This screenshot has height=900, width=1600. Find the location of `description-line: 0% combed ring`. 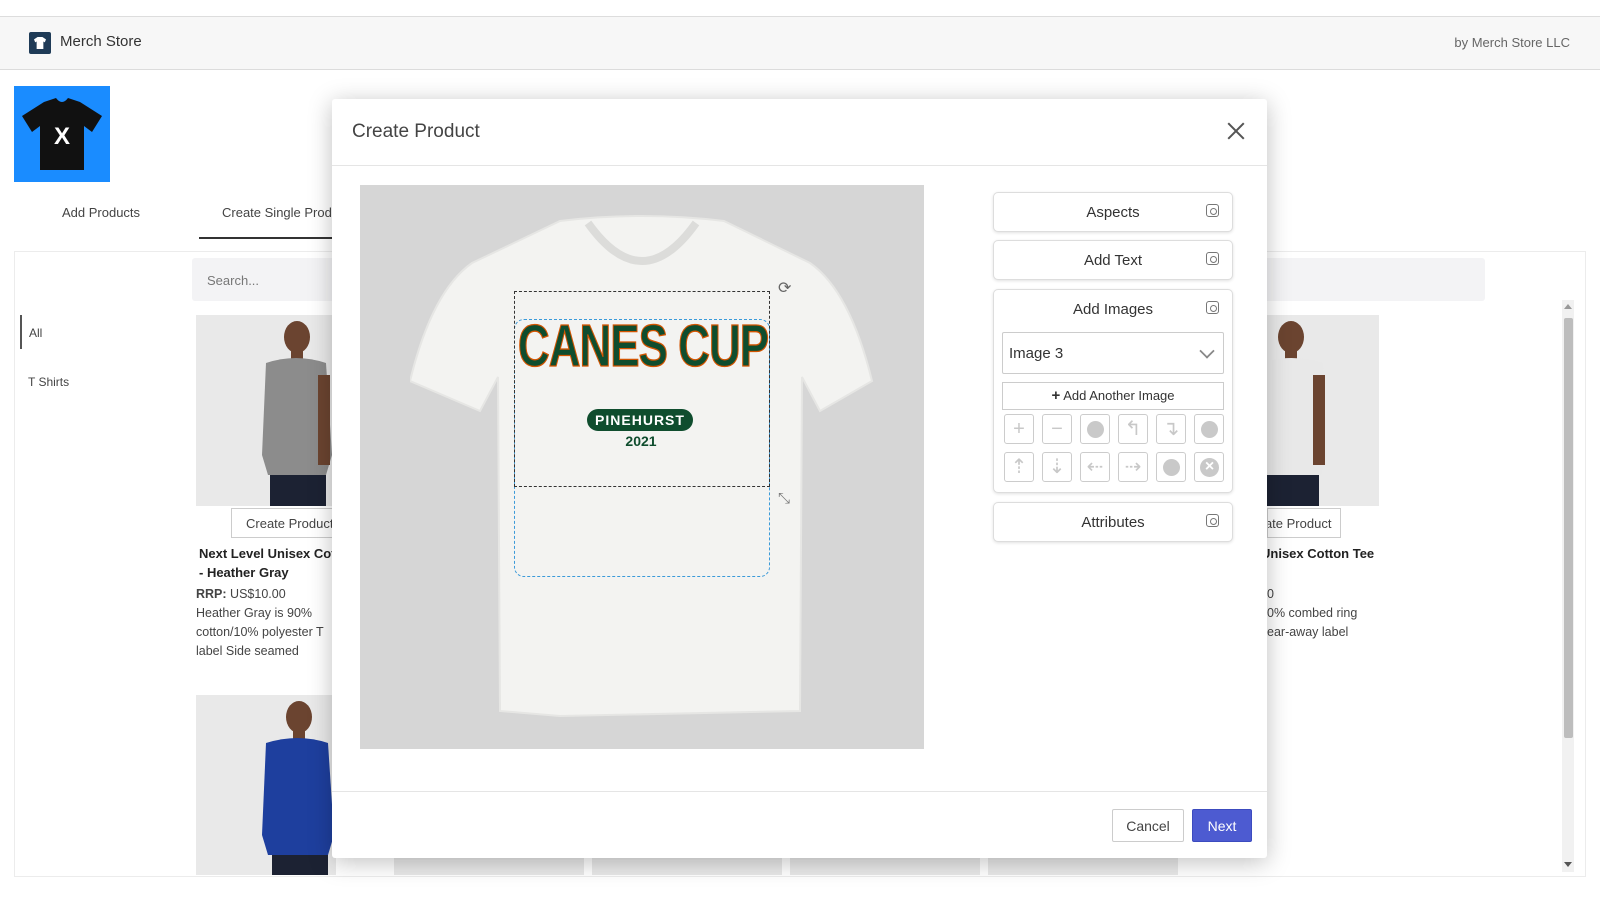

description-line: 0% combed ring is located at coordinates (1312, 613).